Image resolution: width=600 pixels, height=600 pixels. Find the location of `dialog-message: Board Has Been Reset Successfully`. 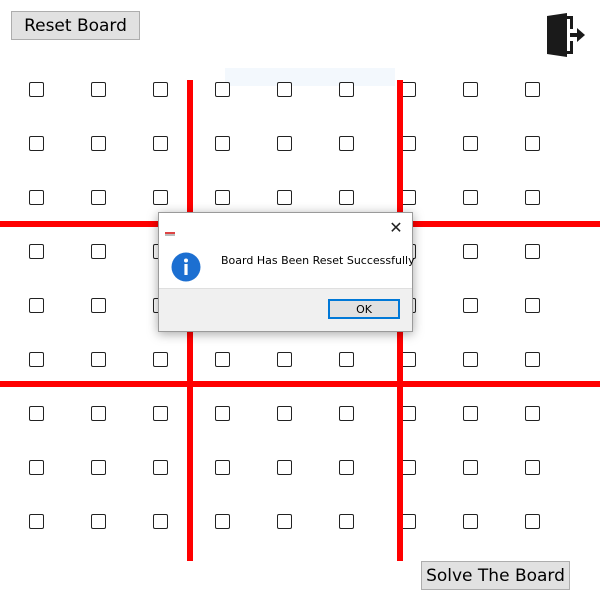

dialog-message: Board Has Been Reset Successfully is located at coordinates (318, 260).